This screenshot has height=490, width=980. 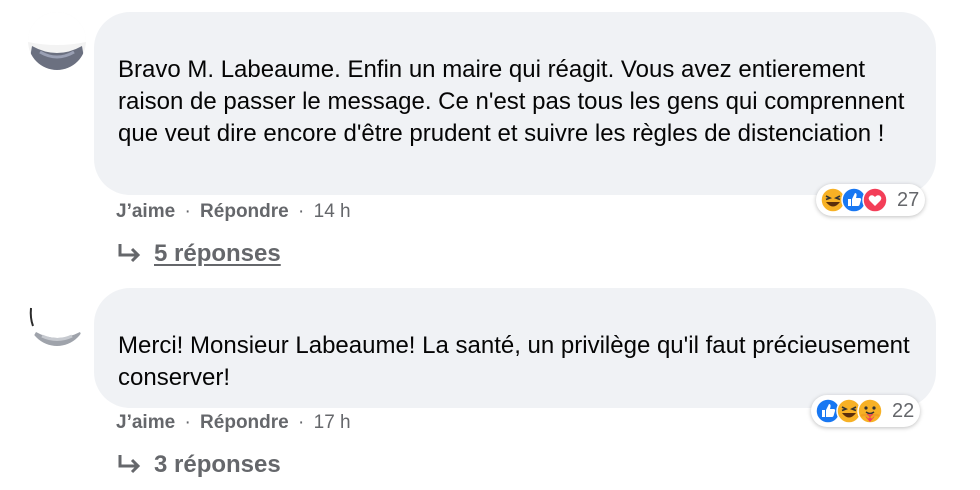 I want to click on replies-label: 3 réponses, so click(x=217, y=464).